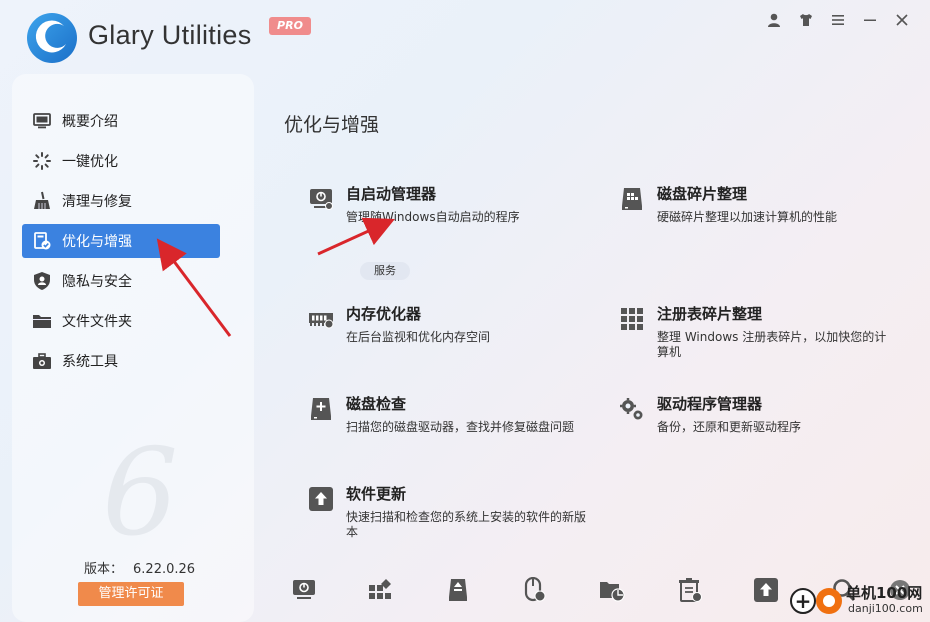  I want to click on defrag-icon, so click(632, 199).